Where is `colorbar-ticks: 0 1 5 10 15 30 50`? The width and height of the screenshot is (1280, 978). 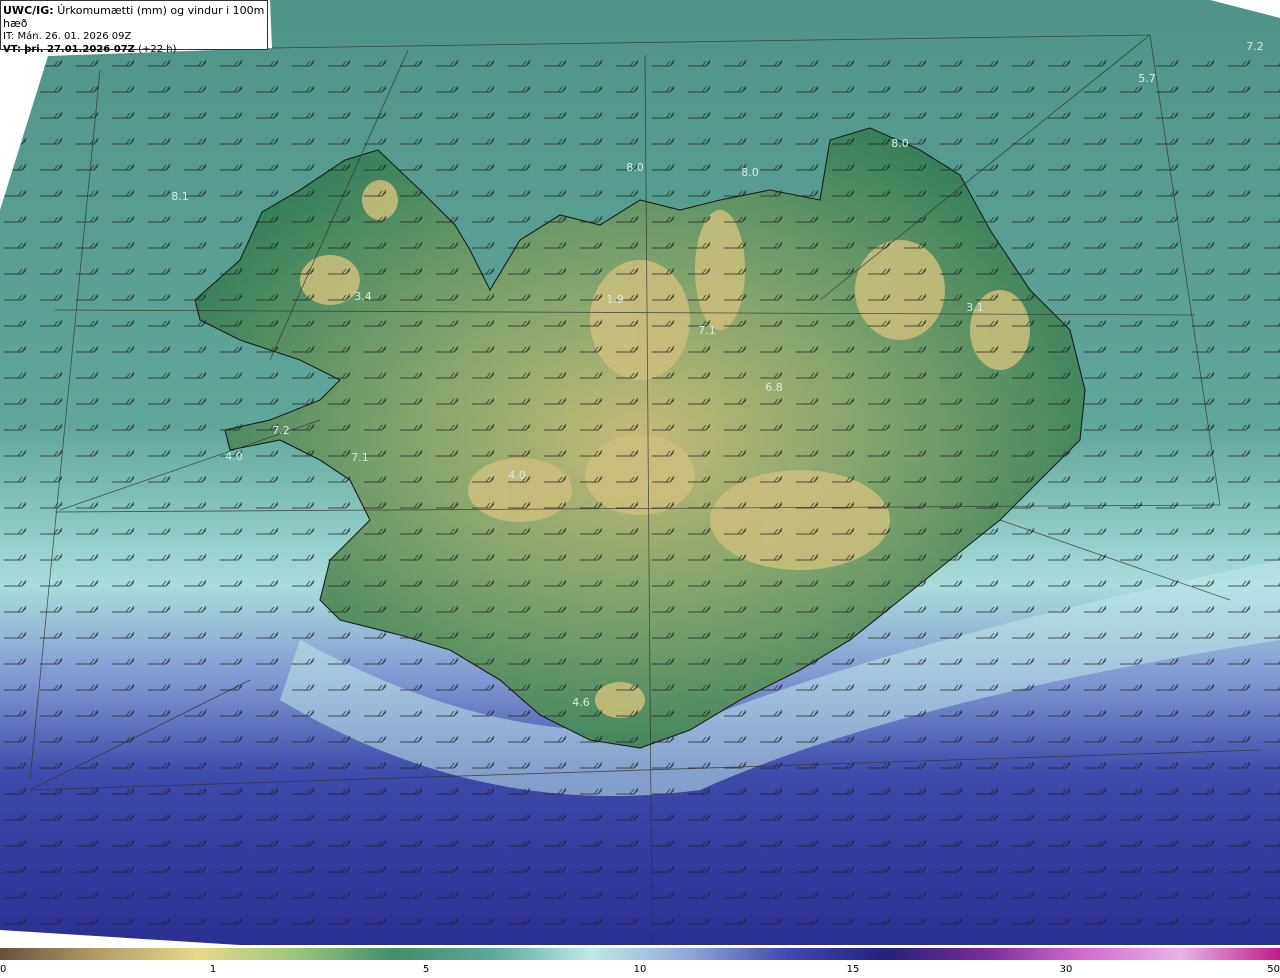 colorbar-ticks: 0 1 5 10 15 30 50 is located at coordinates (640, 970).